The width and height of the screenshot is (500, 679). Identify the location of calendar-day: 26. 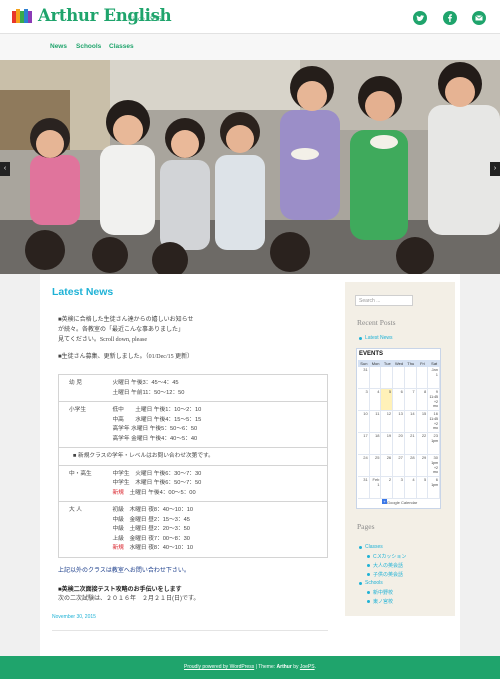
(387, 466).